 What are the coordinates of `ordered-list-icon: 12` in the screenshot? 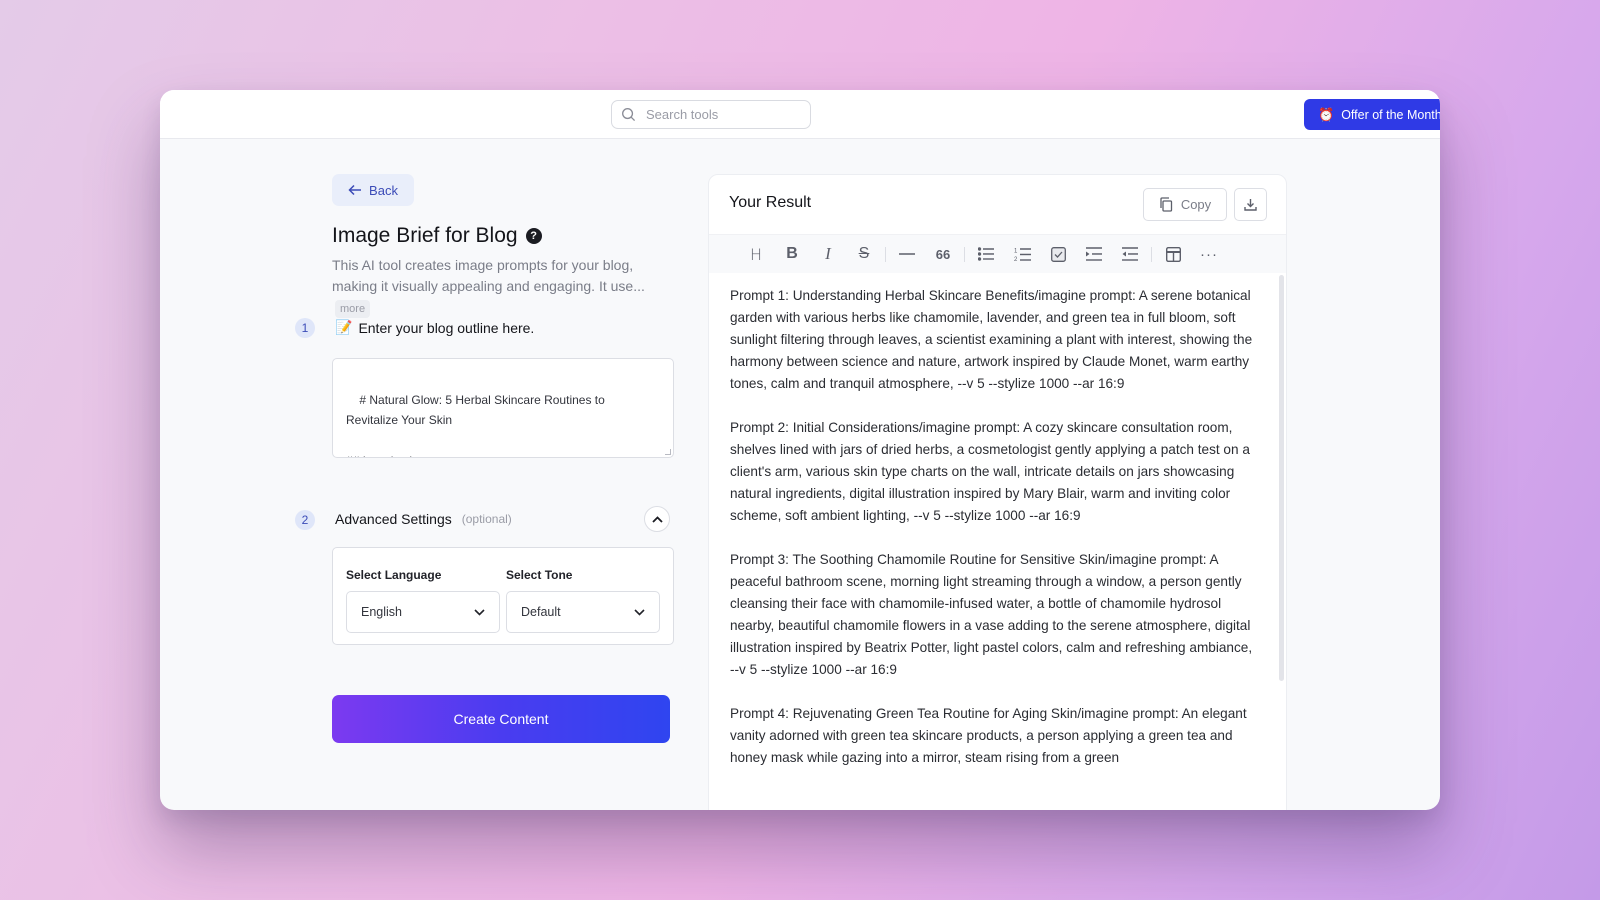 It's located at (1022, 254).